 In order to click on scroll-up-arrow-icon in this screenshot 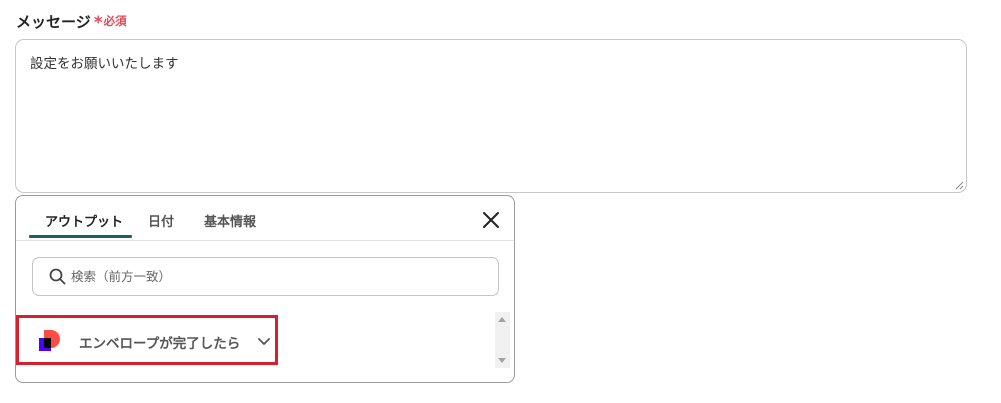, I will do `click(502, 319)`.